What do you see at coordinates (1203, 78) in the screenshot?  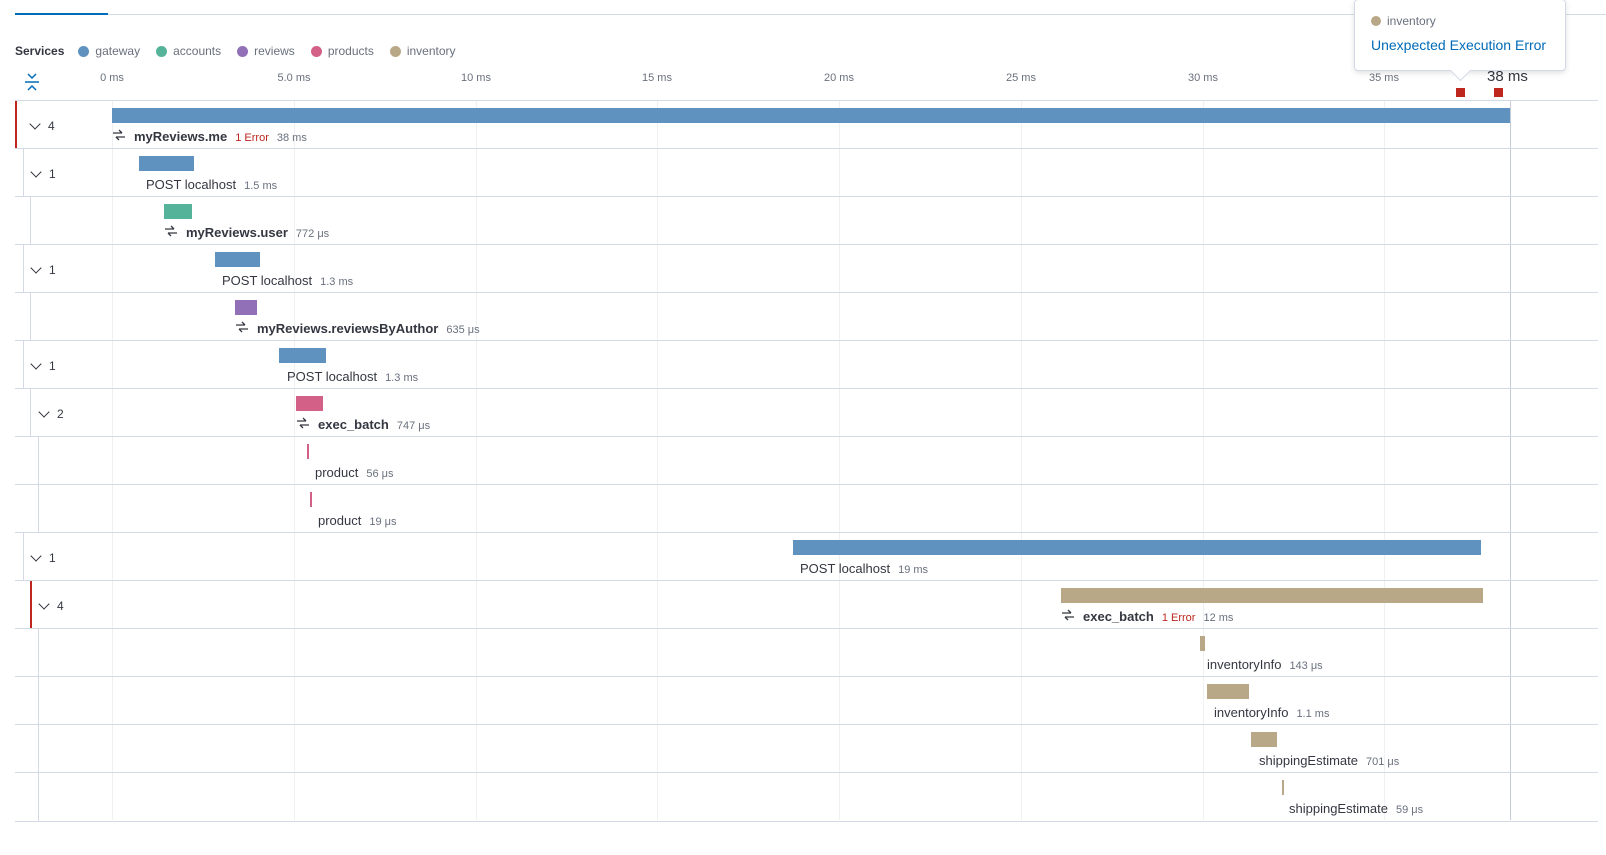 I see `axis-tick-label: 30 ms` at bounding box center [1203, 78].